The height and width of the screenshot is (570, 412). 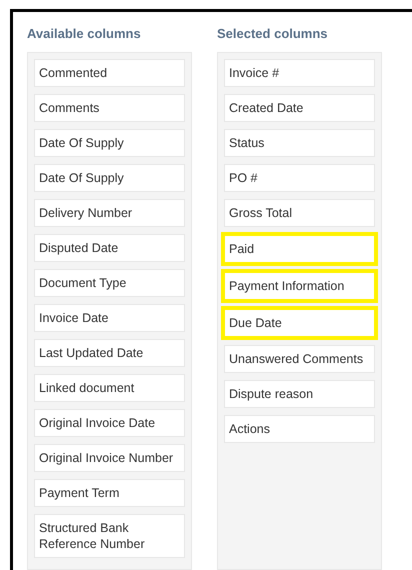 What do you see at coordinates (109, 353) in the screenshot?
I see `column-option: Last Updated Date` at bounding box center [109, 353].